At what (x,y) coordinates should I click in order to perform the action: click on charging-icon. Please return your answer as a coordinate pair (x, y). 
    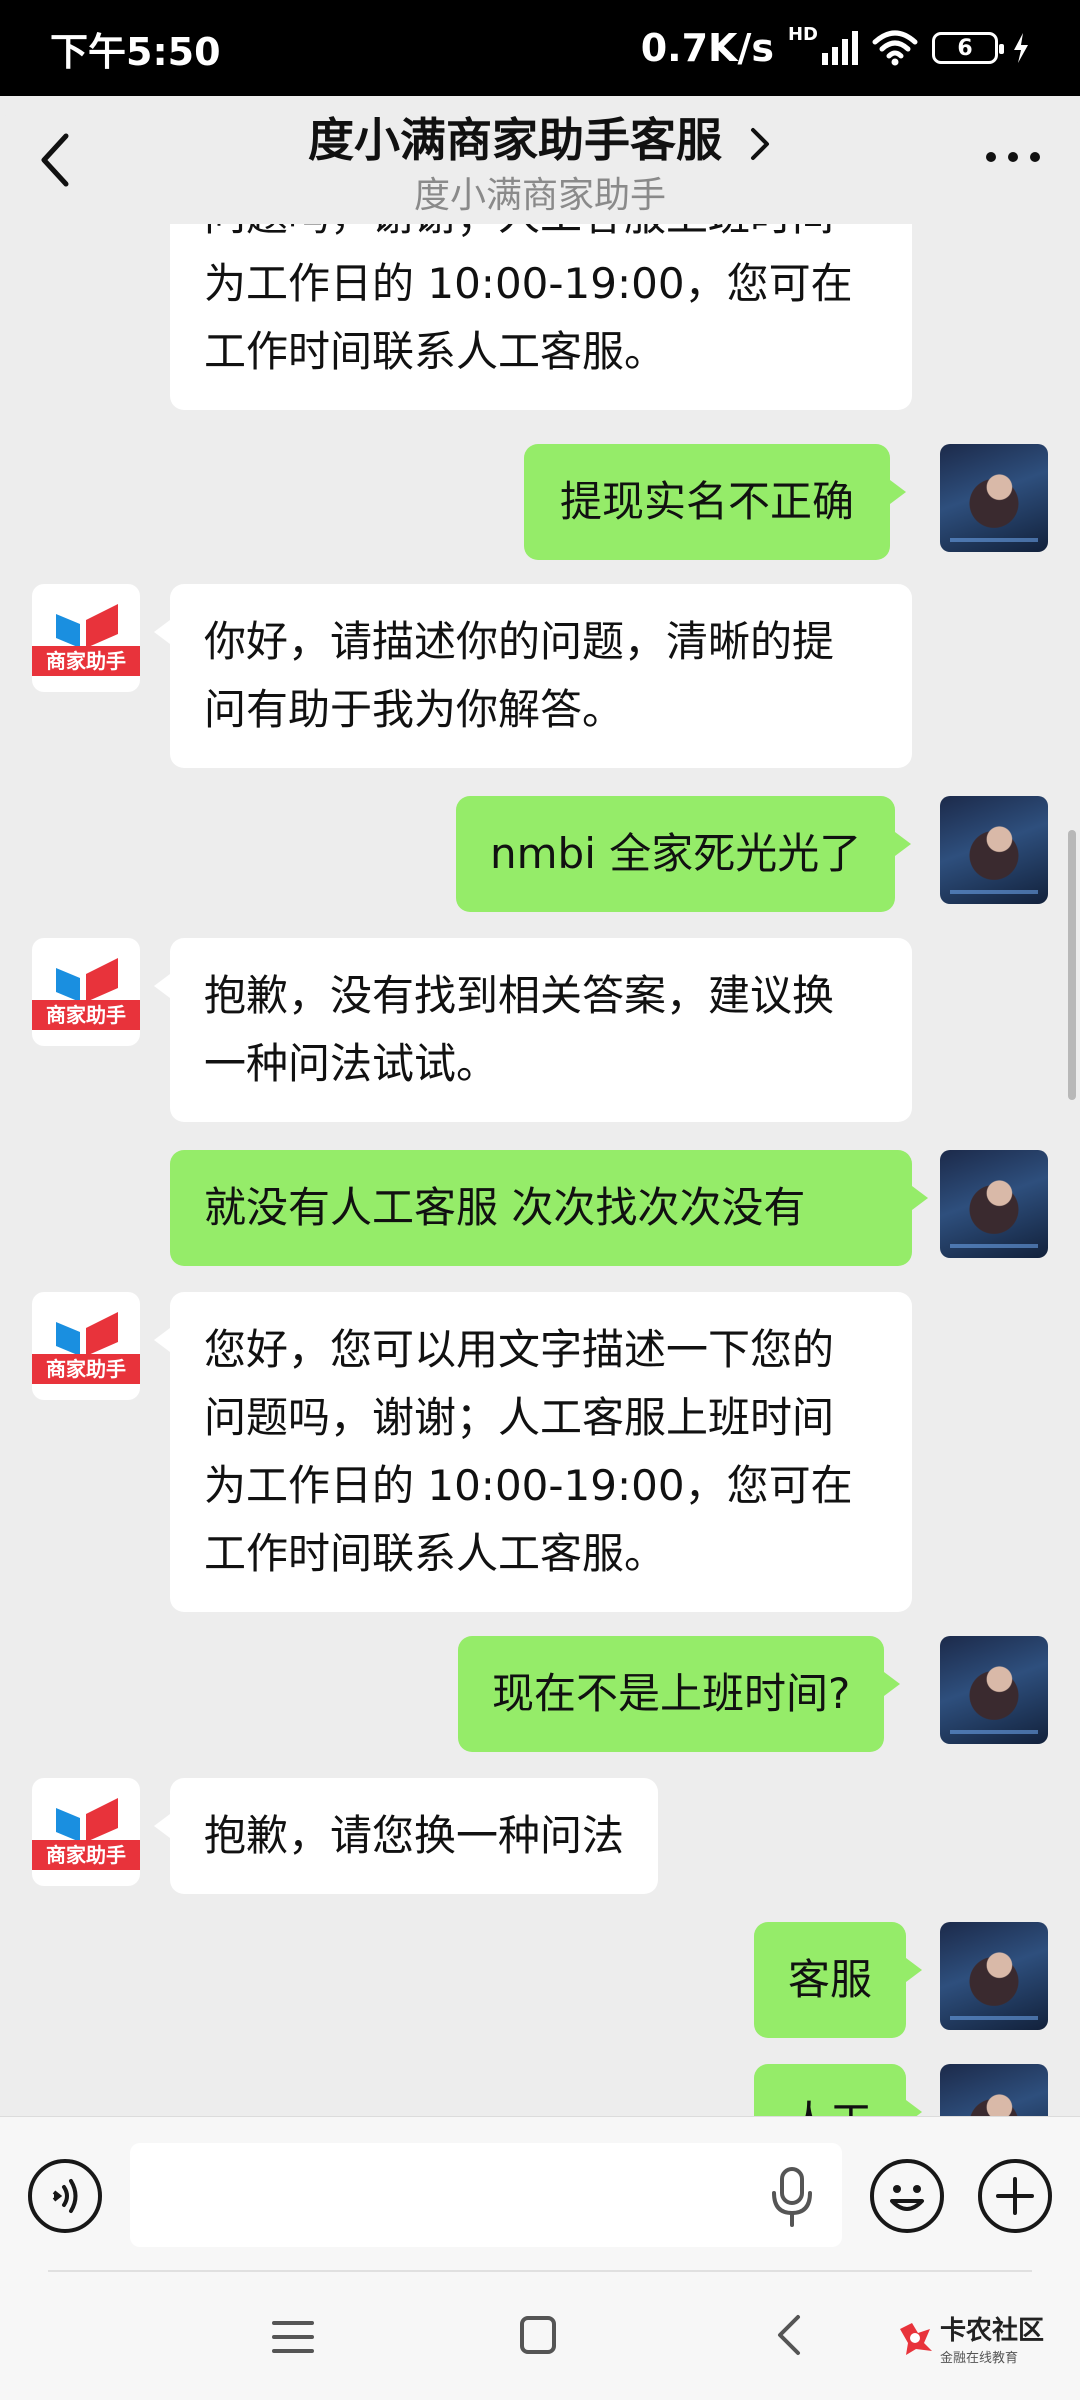
    Looking at the image, I should click on (1021, 48).